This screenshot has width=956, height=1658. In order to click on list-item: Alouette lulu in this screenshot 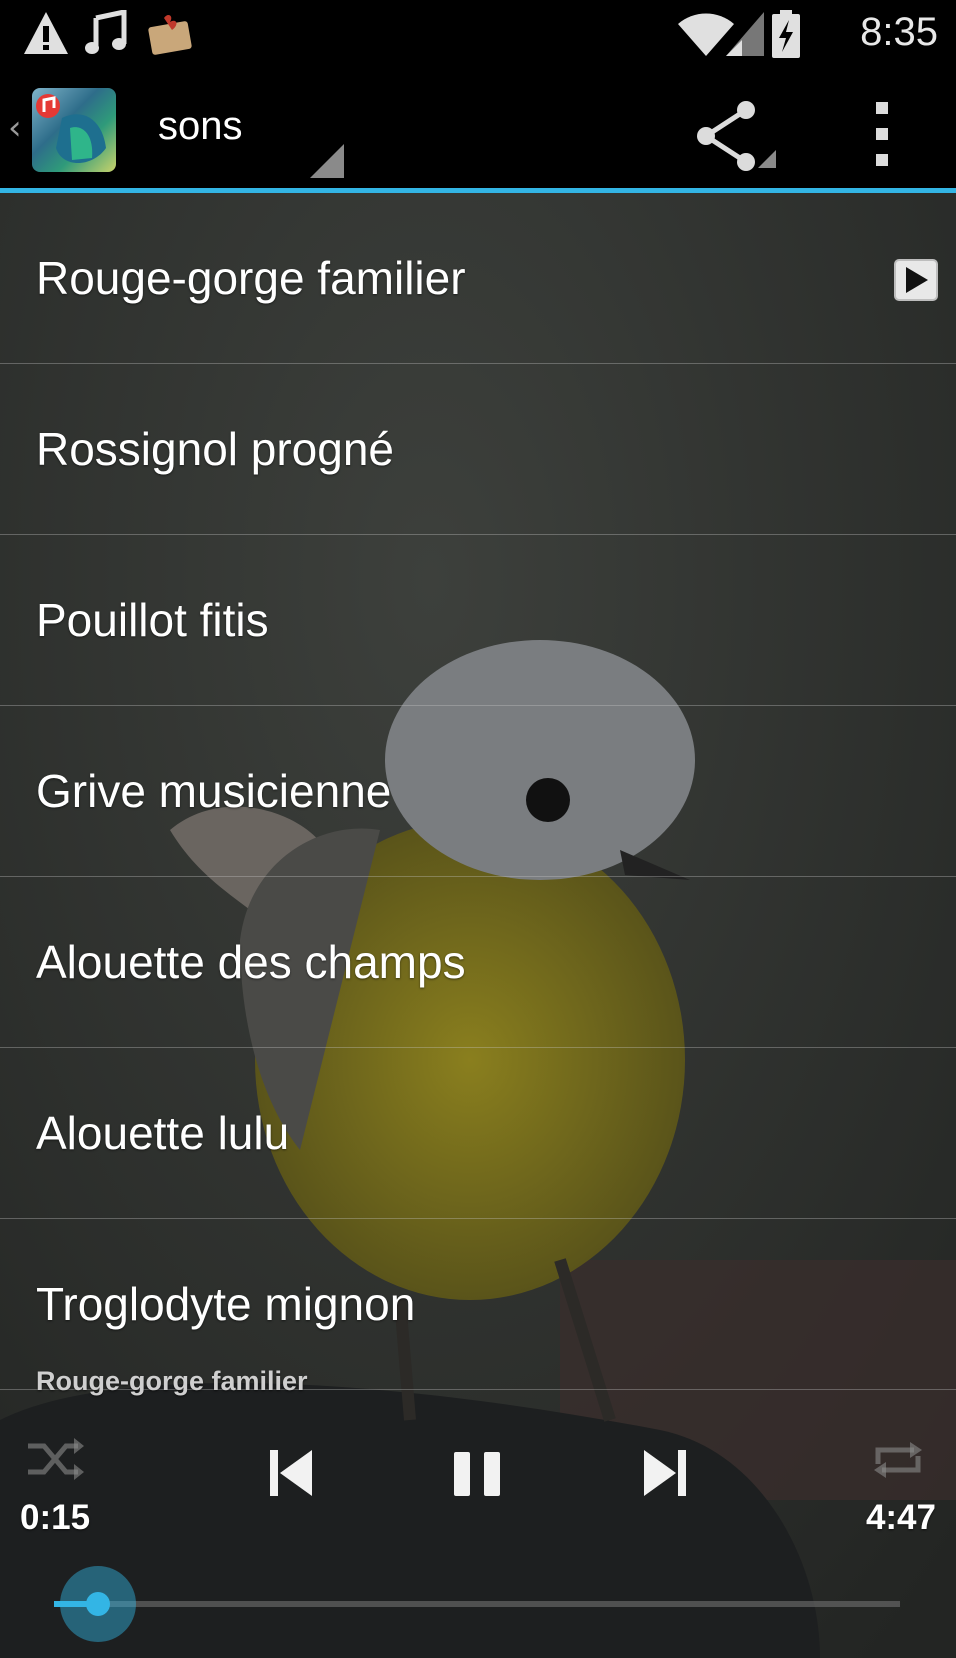, I will do `click(478, 1133)`.